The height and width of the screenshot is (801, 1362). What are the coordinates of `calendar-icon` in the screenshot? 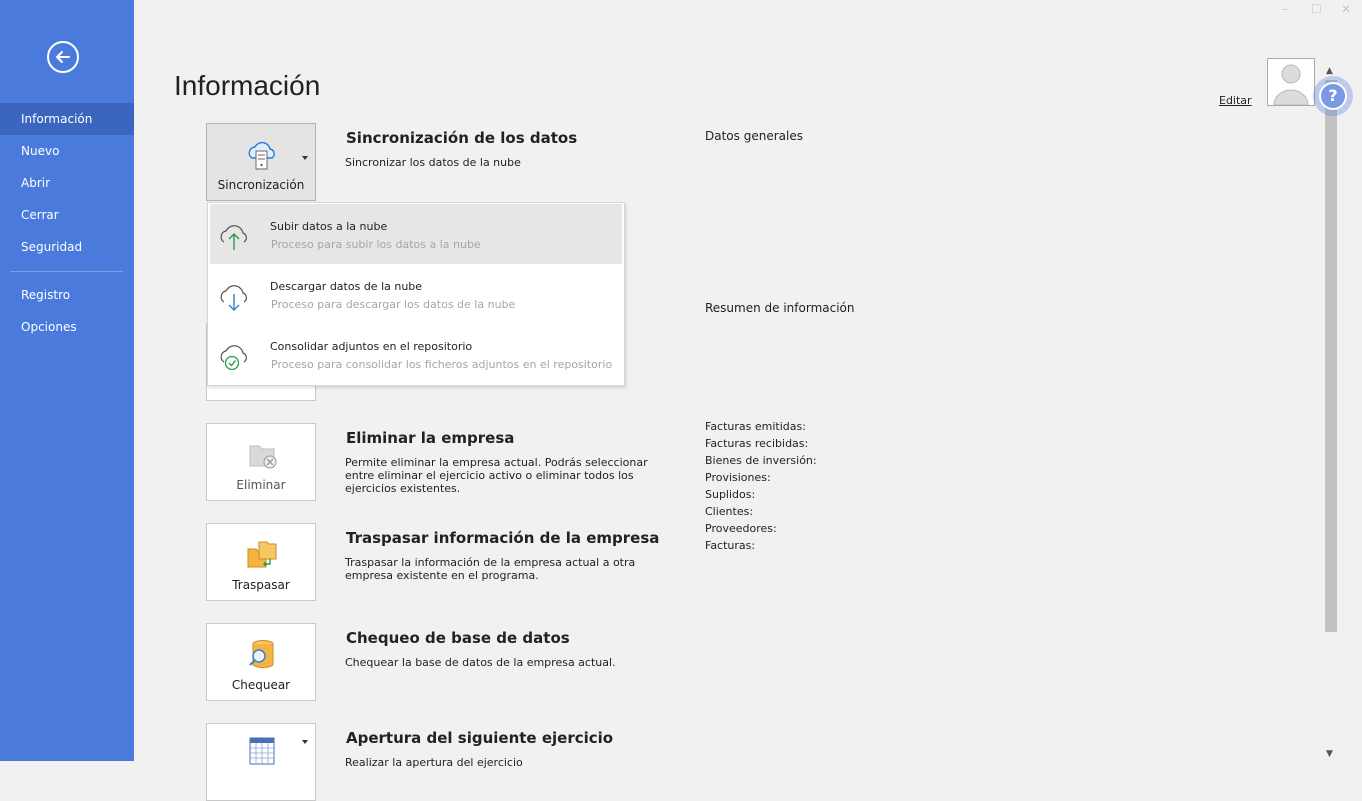 It's located at (262, 751).